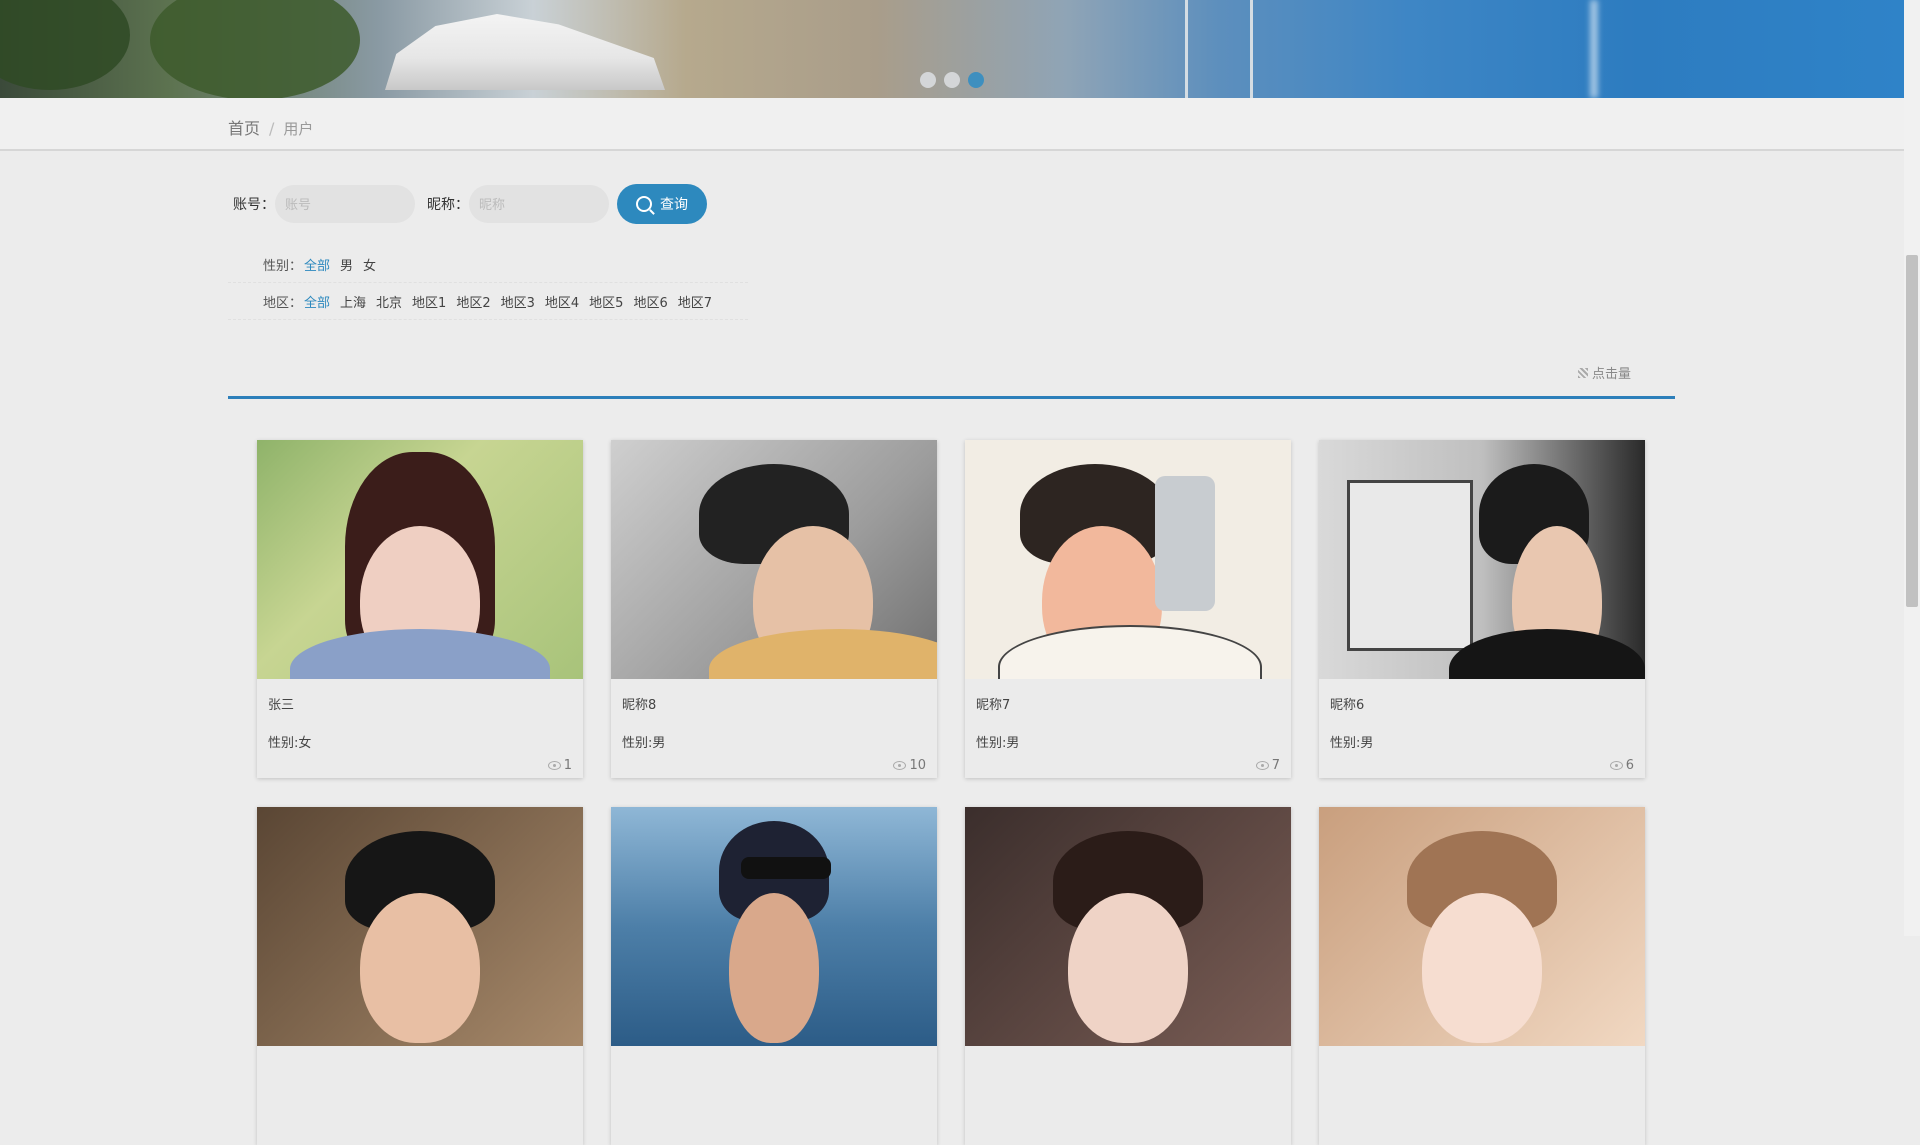 The height and width of the screenshot is (1145, 1920). I want to click on search-icon, so click(644, 204).